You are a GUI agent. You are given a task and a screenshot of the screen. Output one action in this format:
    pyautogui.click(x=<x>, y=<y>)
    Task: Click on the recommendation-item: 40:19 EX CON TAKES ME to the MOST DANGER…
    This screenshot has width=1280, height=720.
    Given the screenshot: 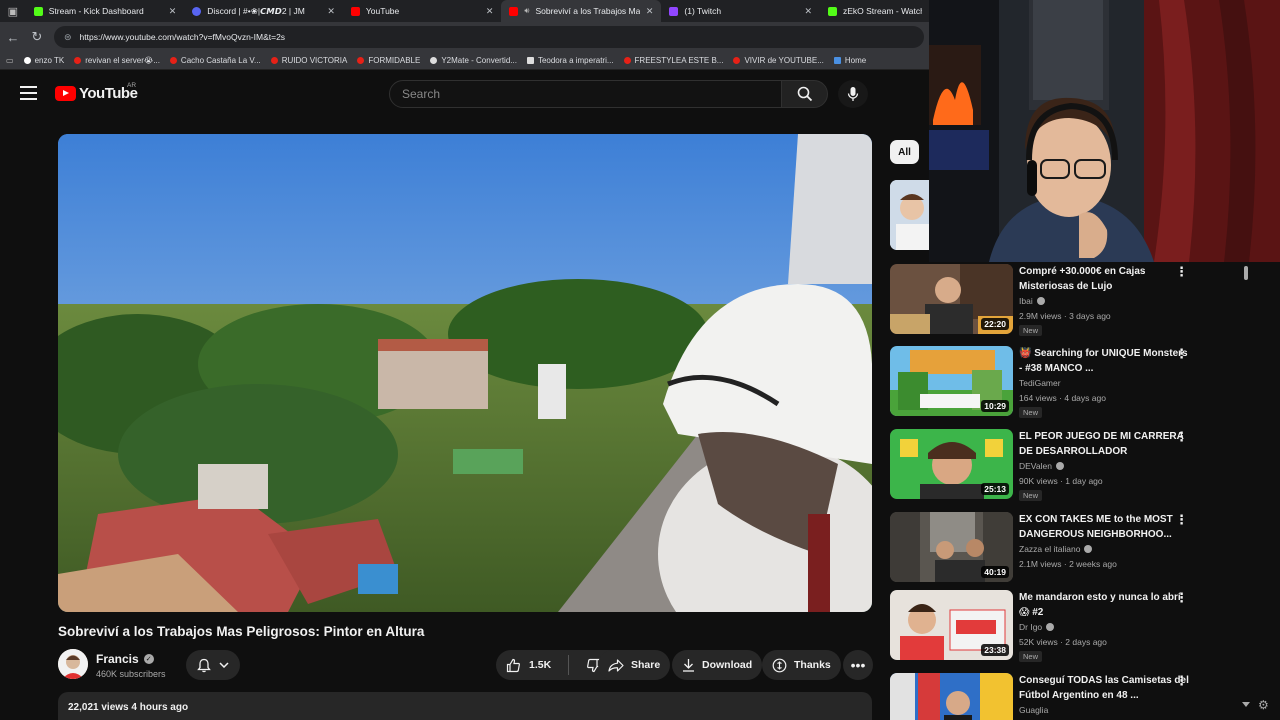 What is the action you would take?
    pyautogui.click(x=1067, y=550)
    